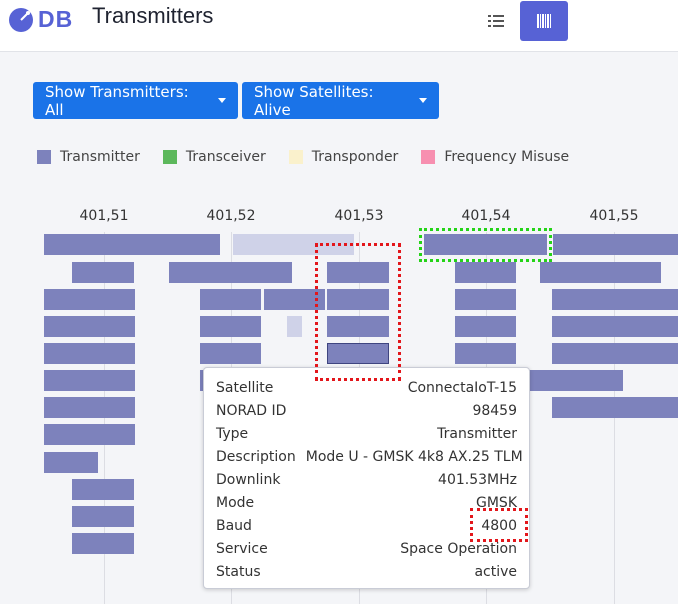 The width and height of the screenshot is (678, 604). I want to click on list-view-button, so click(496, 21).